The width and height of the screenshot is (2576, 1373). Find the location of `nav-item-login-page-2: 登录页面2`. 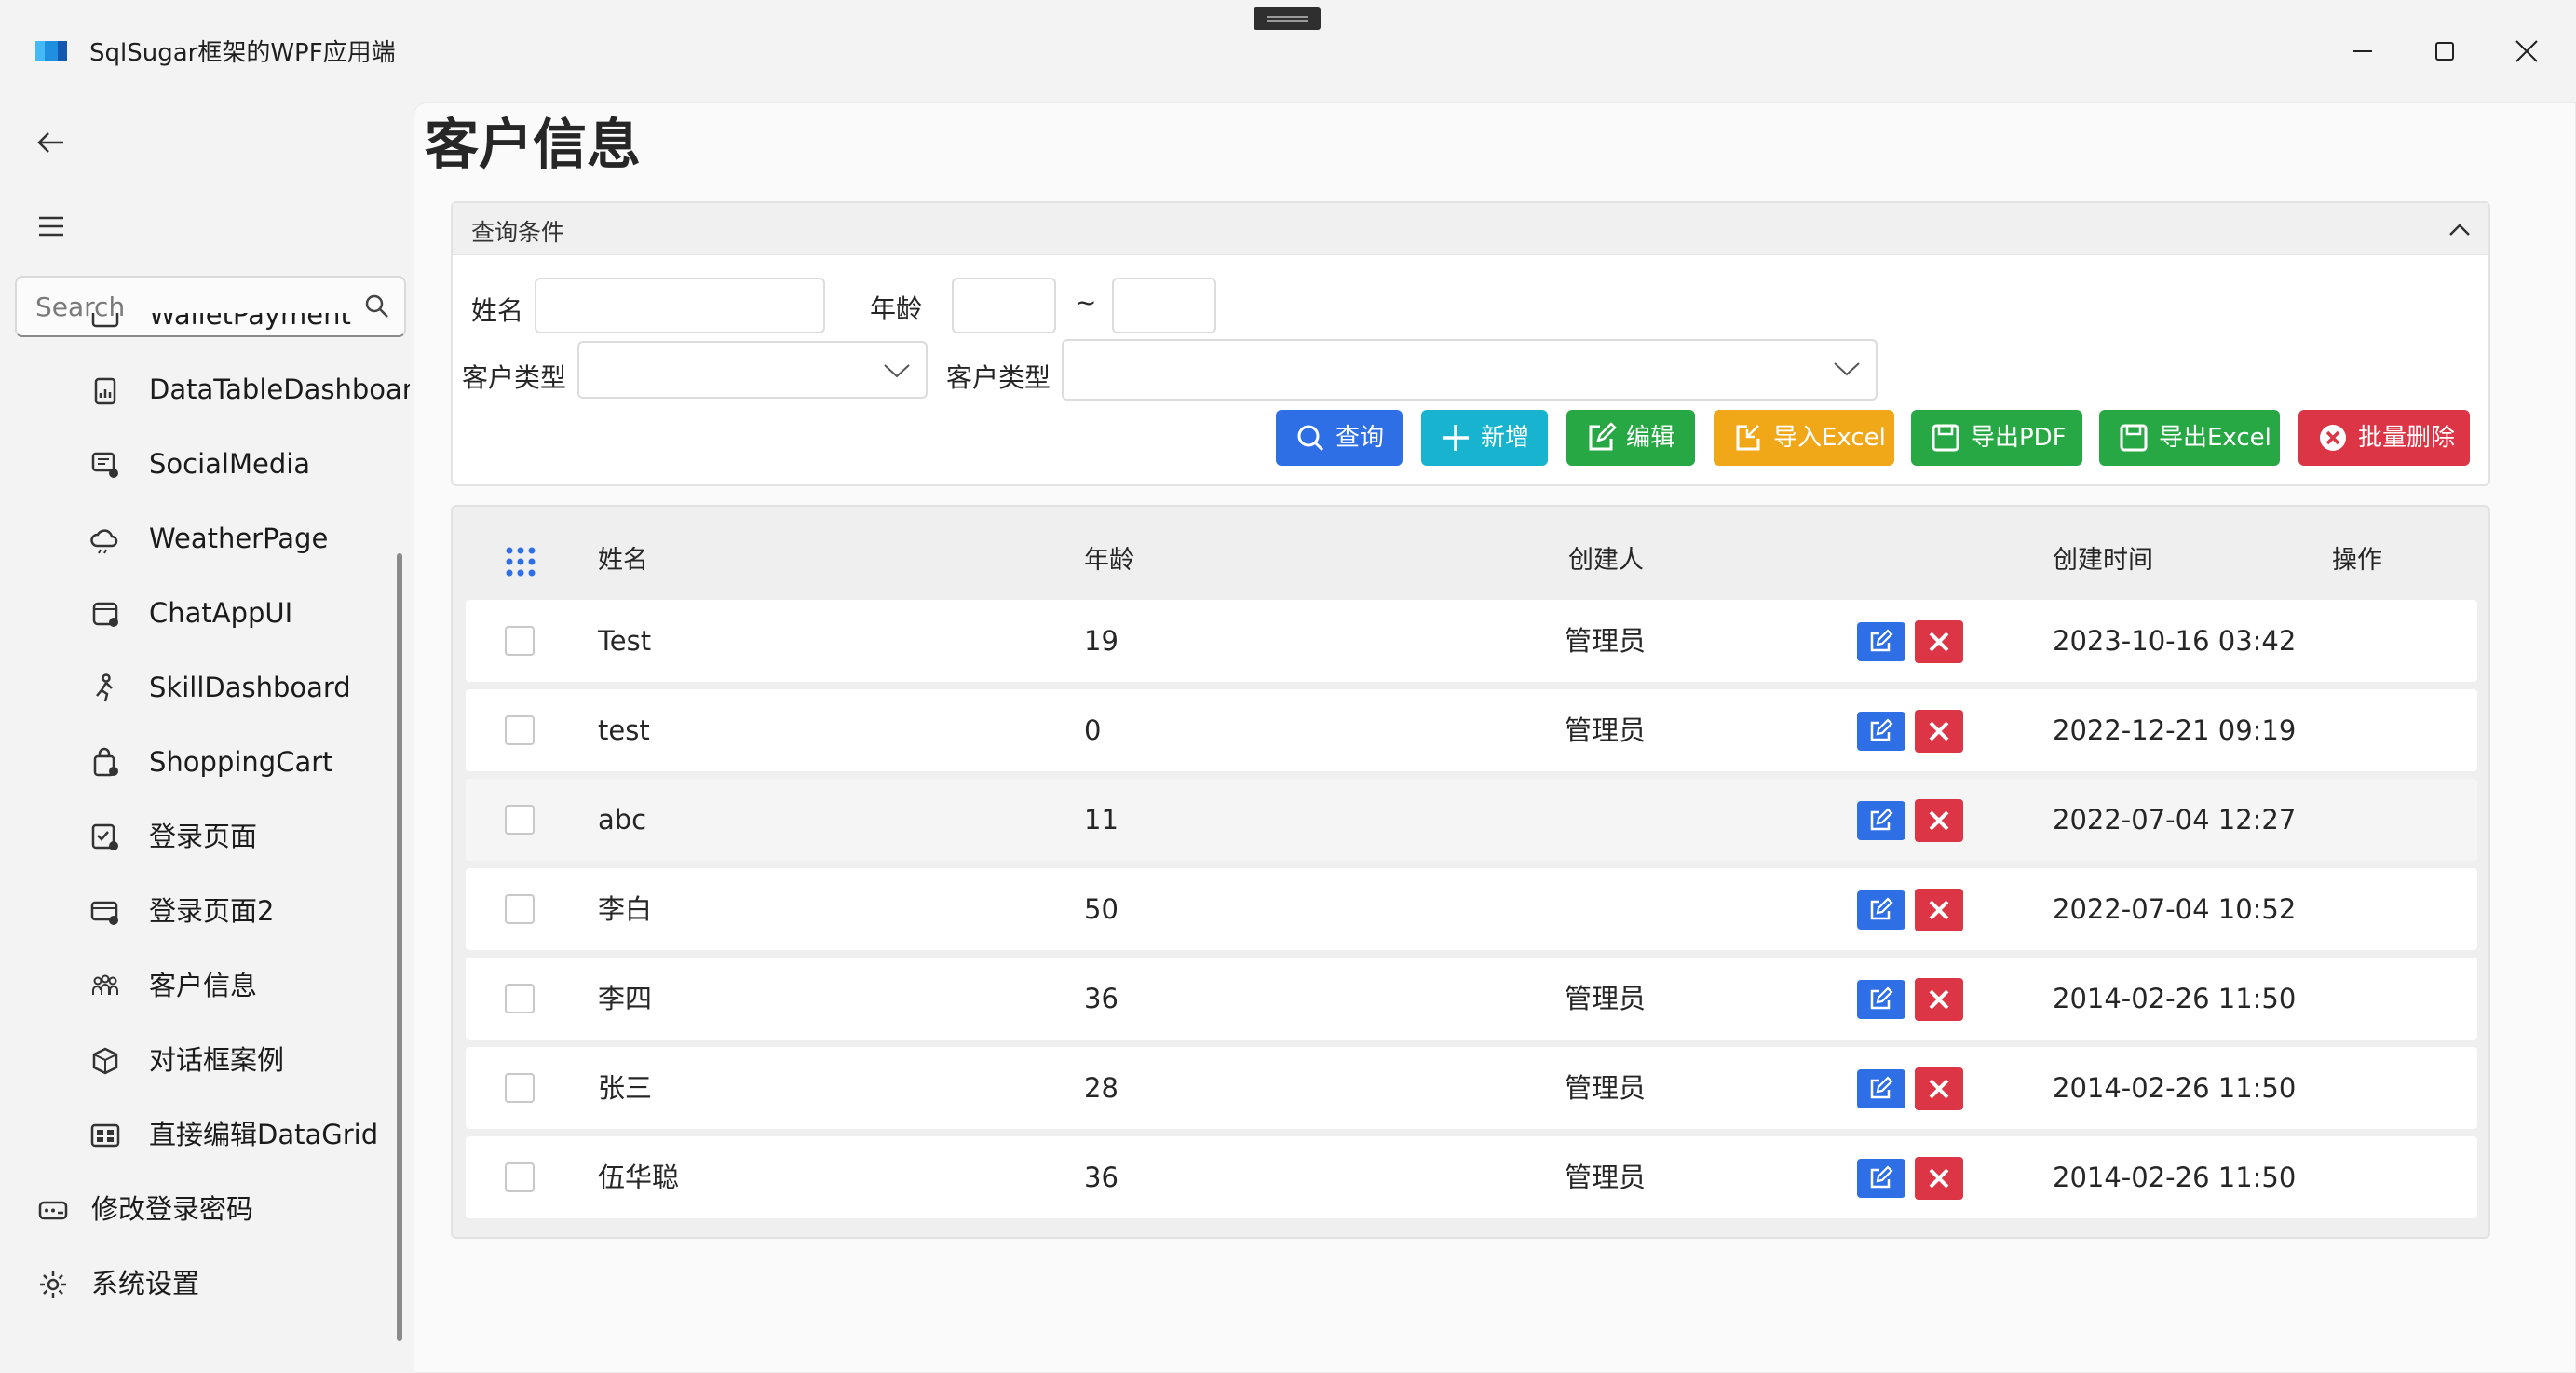

nav-item-login-page-2: 登录页面2 is located at coordinates (205, 911).